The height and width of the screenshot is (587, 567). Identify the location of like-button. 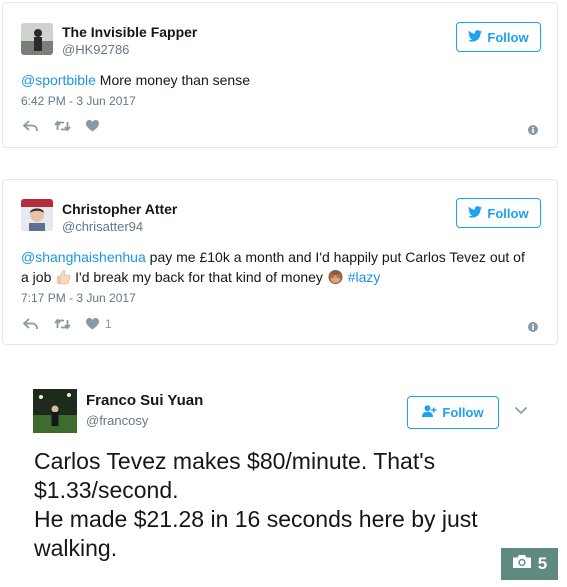
(92, 126).